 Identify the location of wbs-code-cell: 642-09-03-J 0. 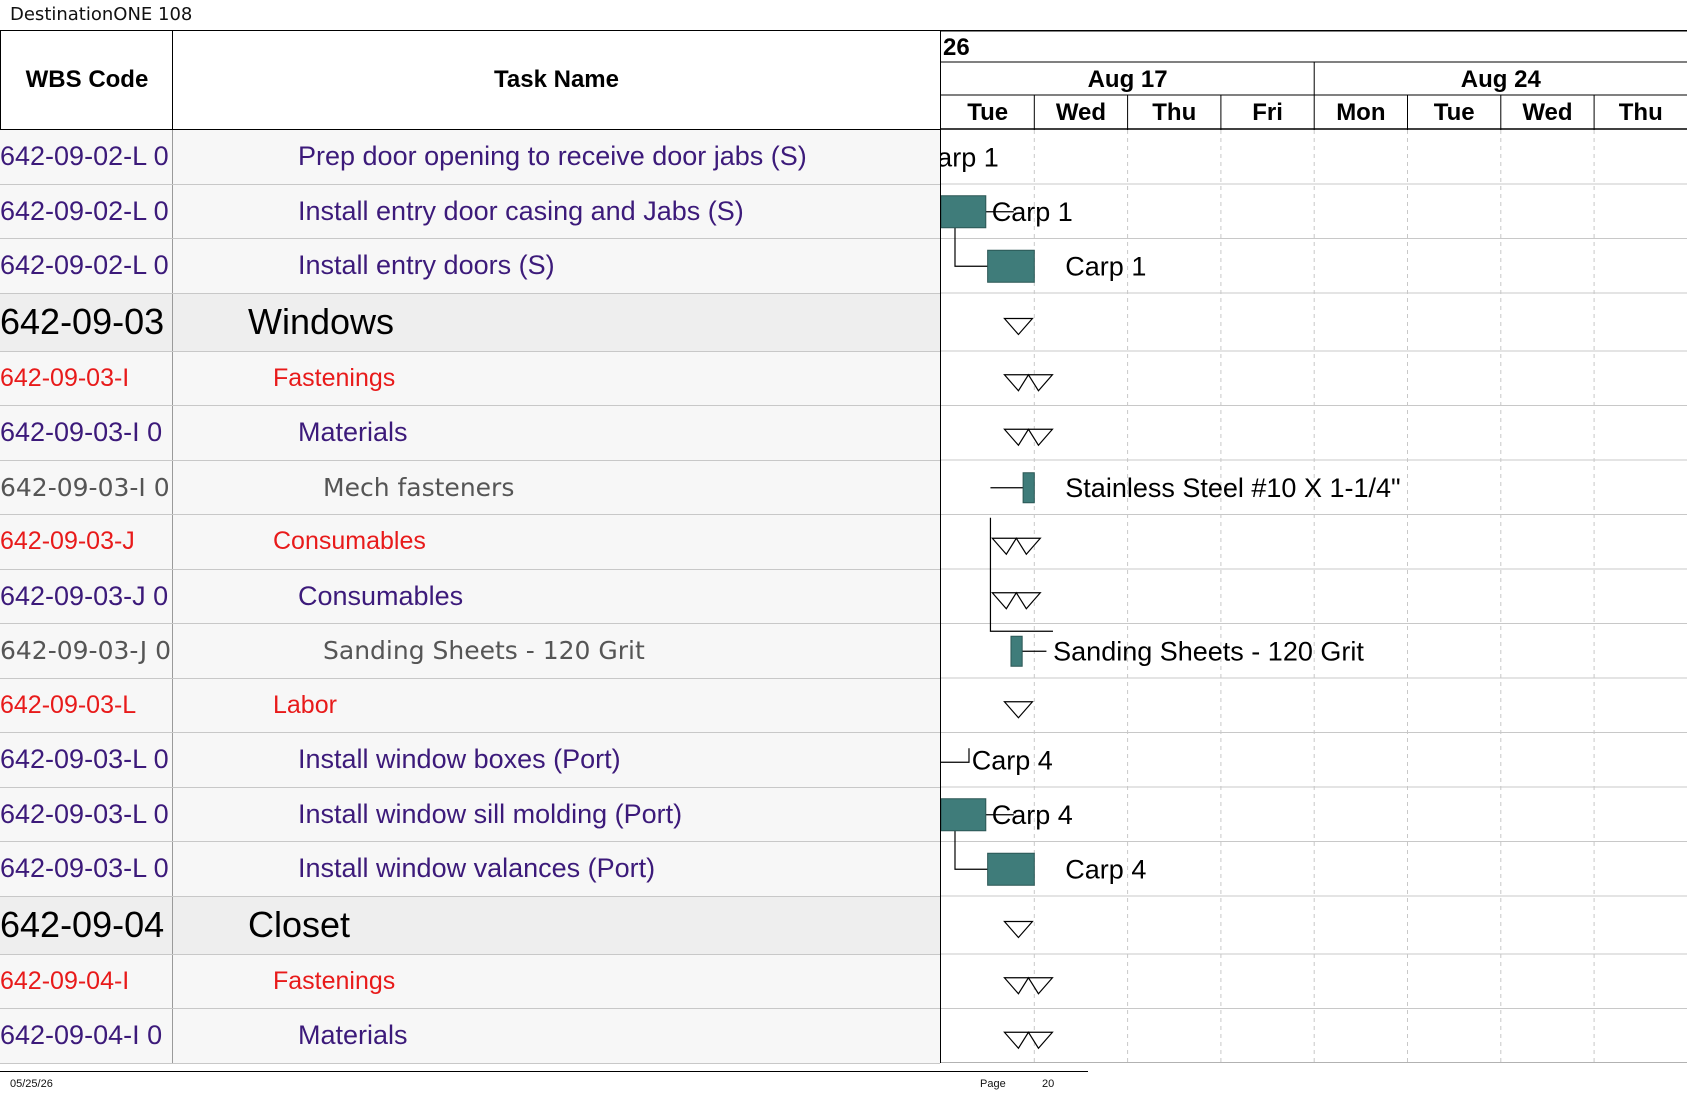
(86, 596).